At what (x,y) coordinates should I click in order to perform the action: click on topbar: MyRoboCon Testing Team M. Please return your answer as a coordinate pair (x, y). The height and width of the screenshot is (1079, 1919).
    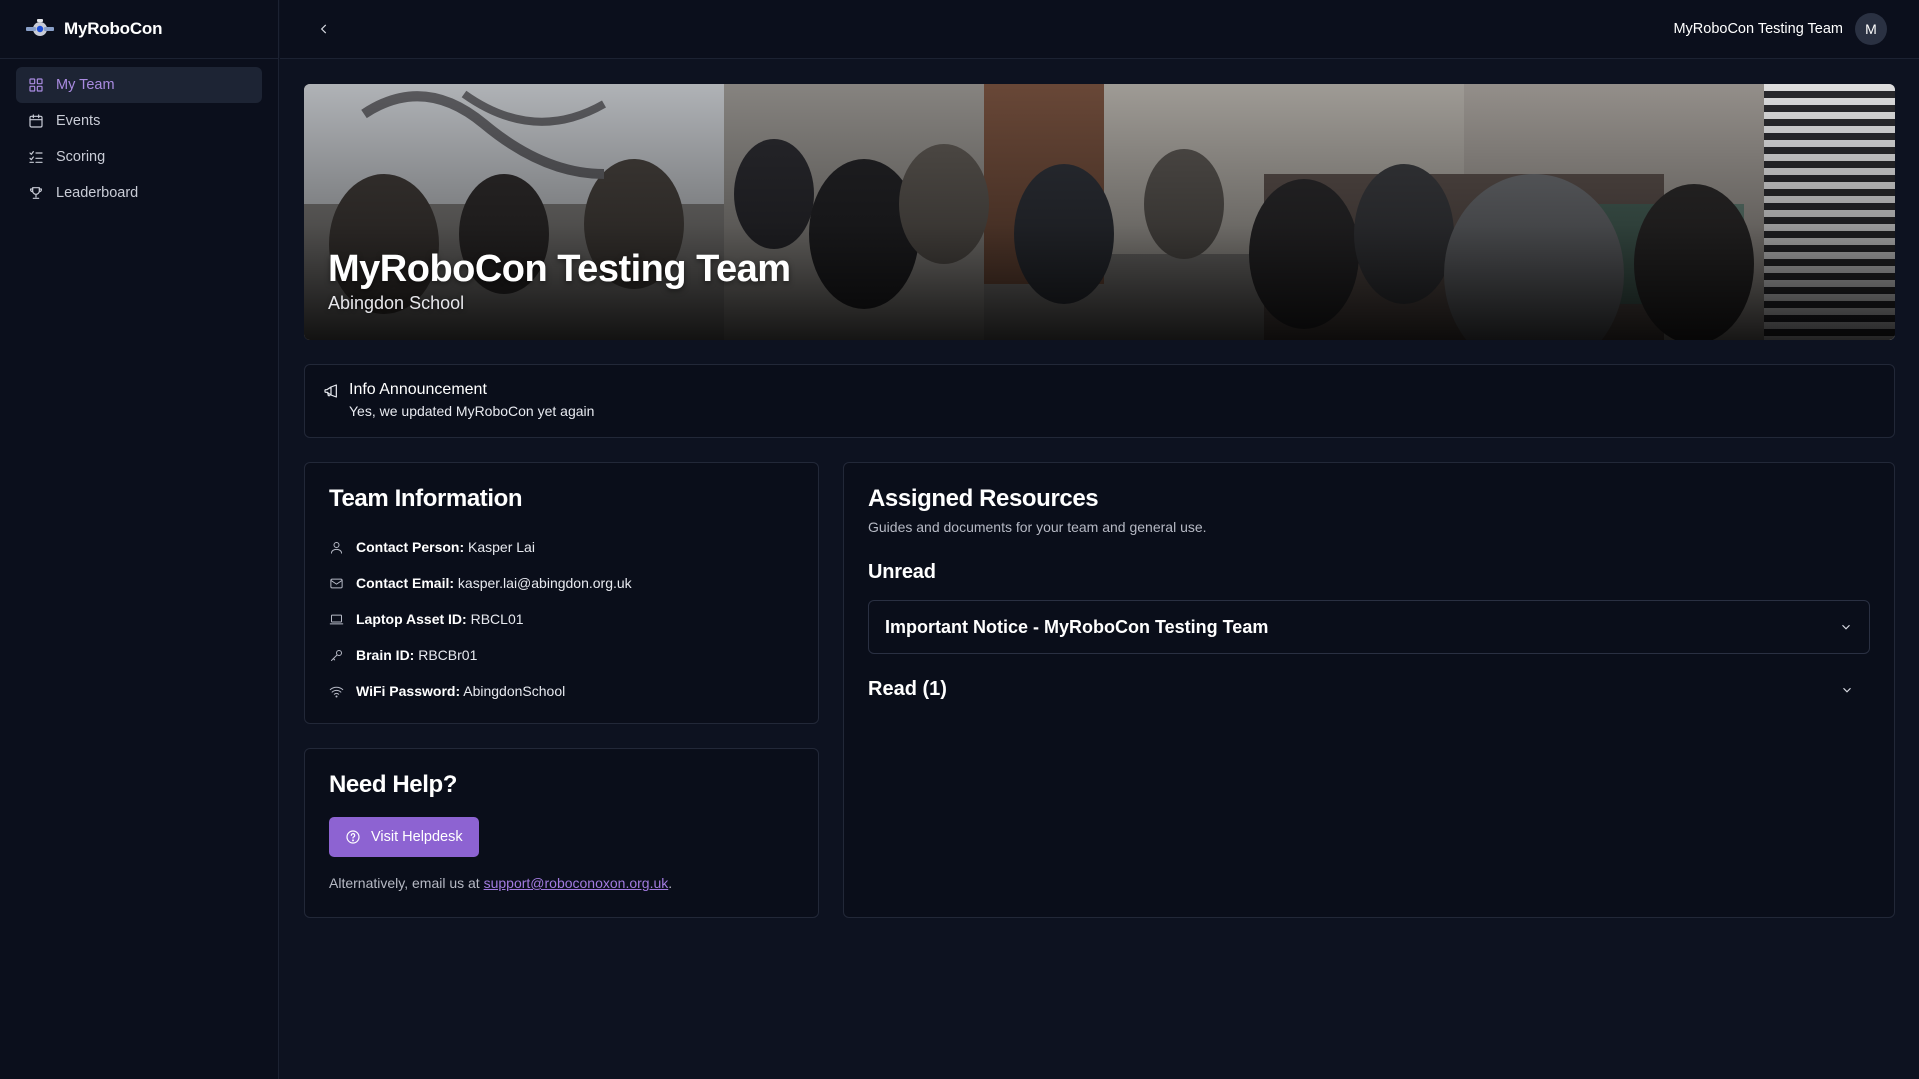
    Looking at the image, I should click on (1099, 29).